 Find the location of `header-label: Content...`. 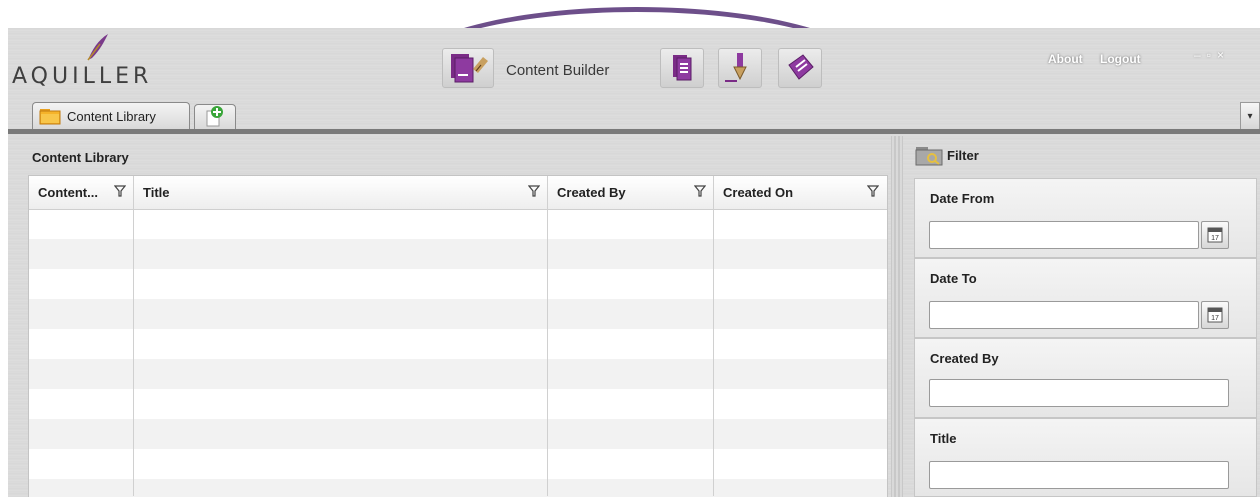

header-label: Content... is located at coordinates (68, 192).